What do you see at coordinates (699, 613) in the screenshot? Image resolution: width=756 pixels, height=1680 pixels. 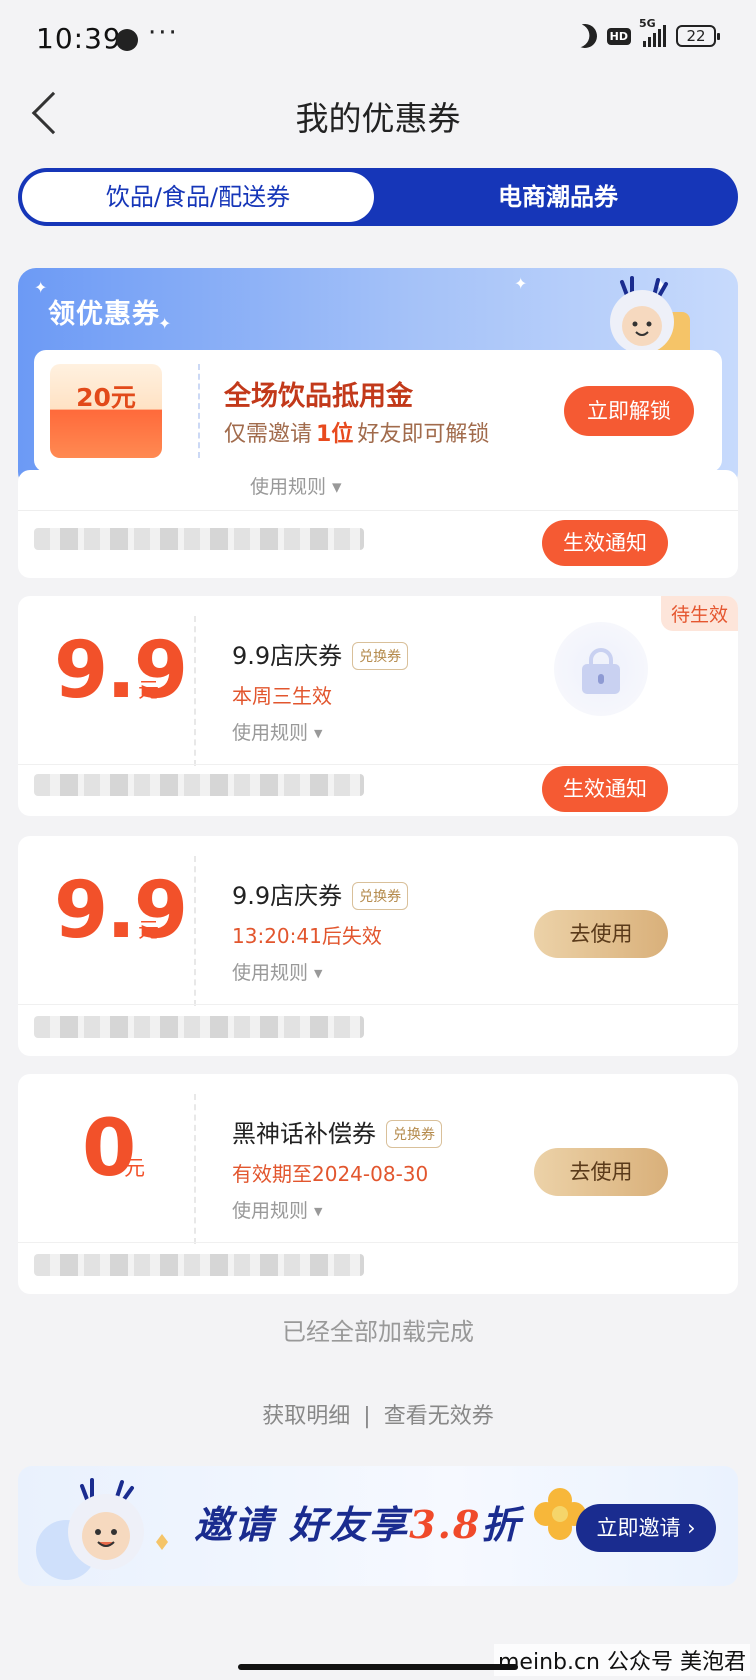 I see `status-badge: 待生效` at bounding box center [699, 613].